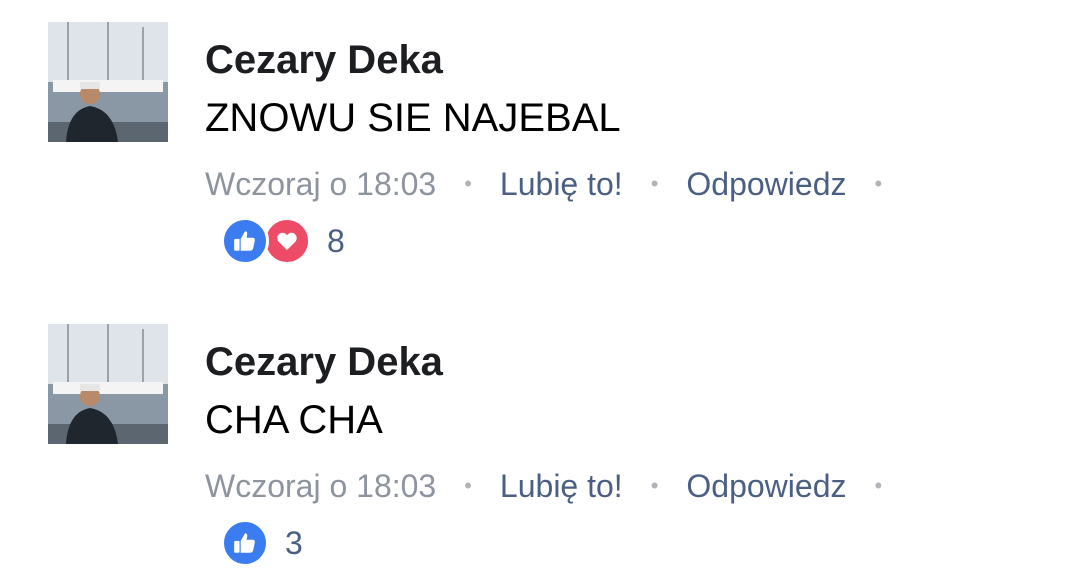 Image resolution: width=1080 pixels, height=583 pixels. I want to click on heart-icon, so click(287, 241).